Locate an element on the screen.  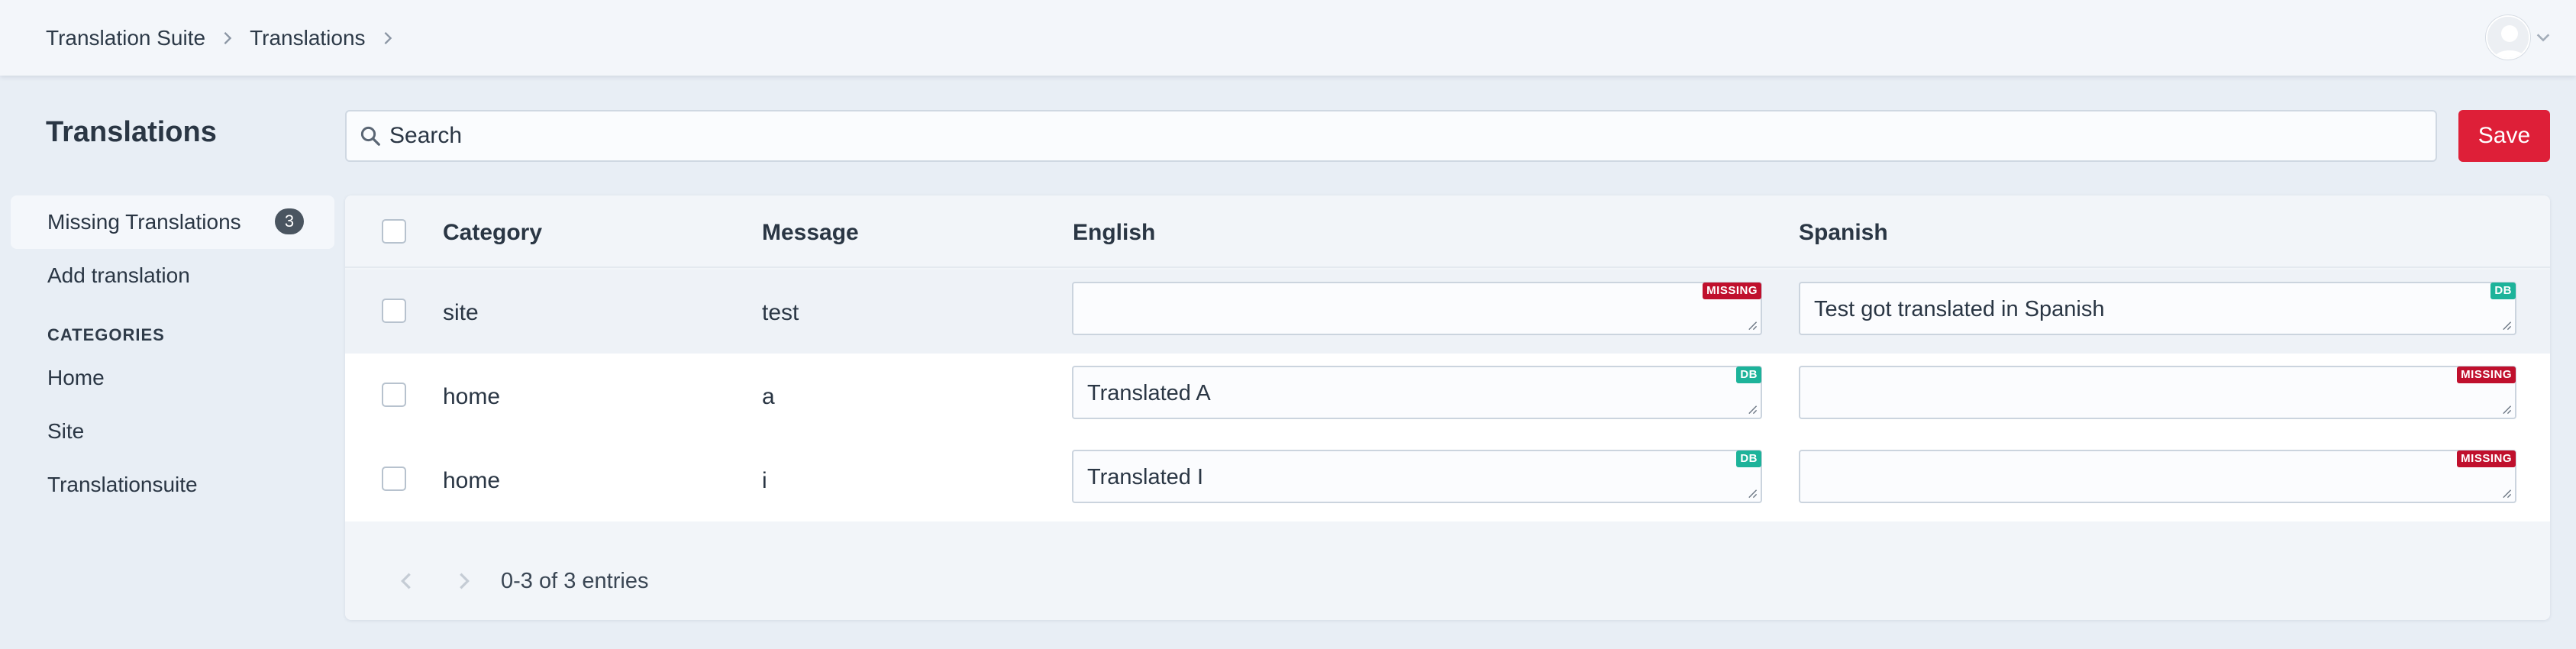
search-icon is located at coordinates (370, 136).